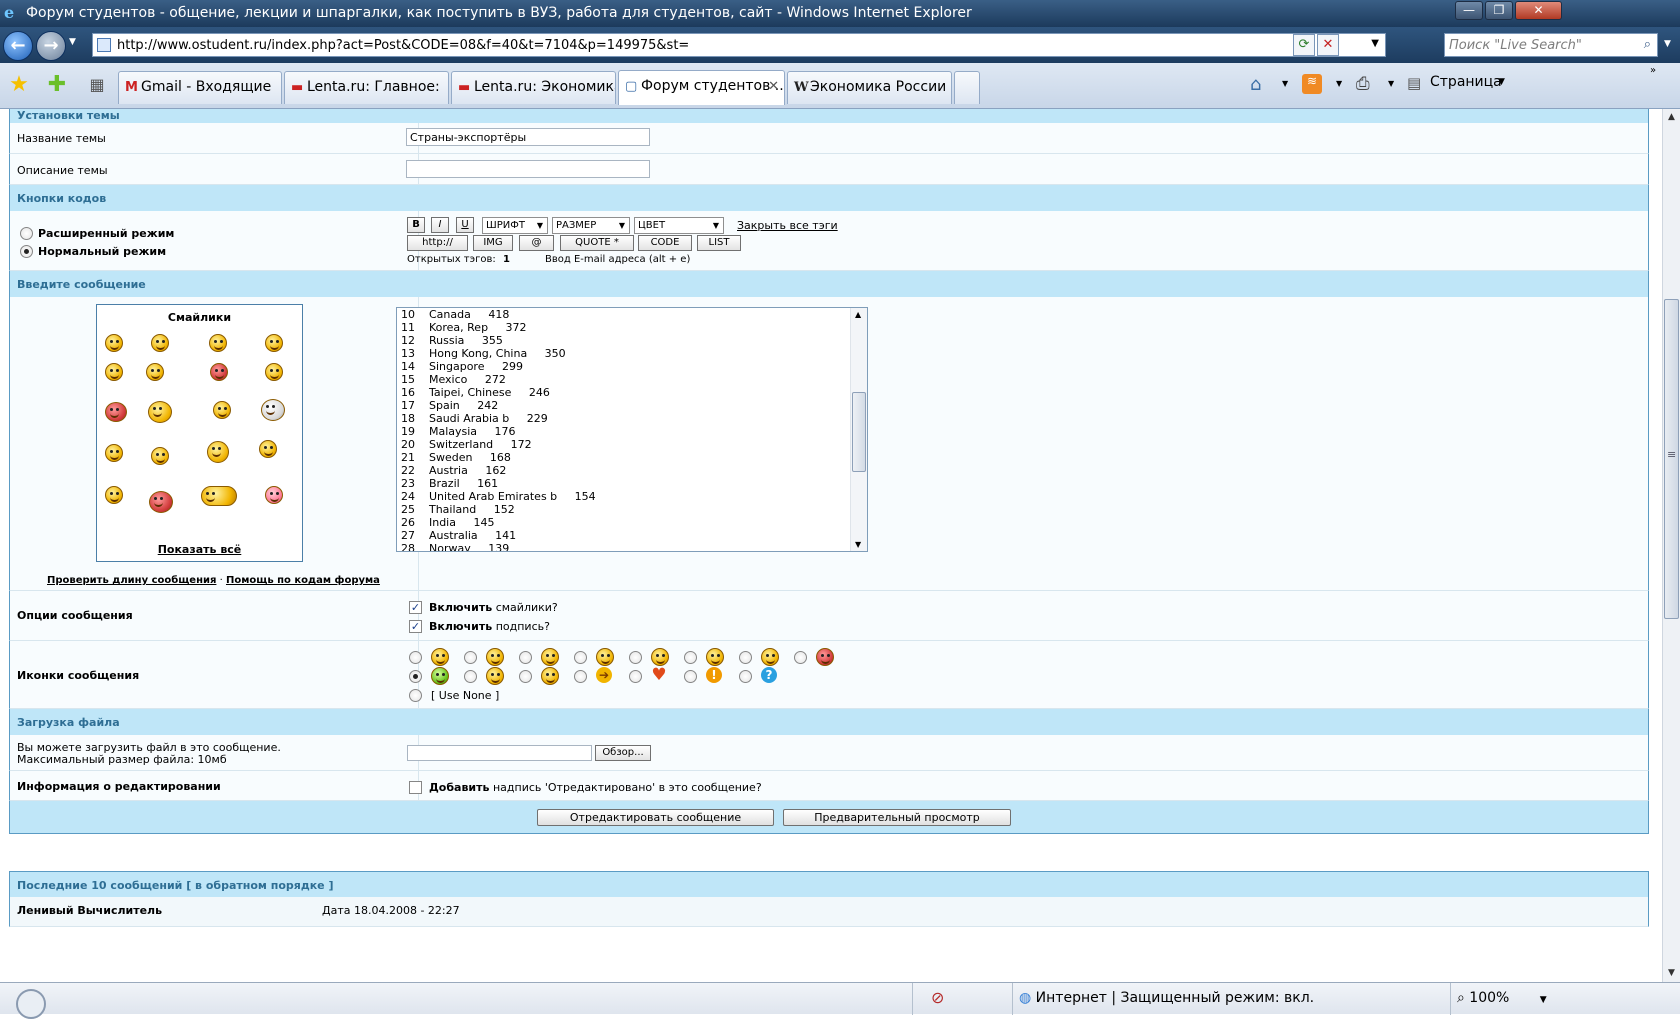 Image resolution: width=1680 pixels, height=1019 pixels. Describe the element at coordinates (274, 495) in the screenshot. I see `smiley-love-icon` at that location.